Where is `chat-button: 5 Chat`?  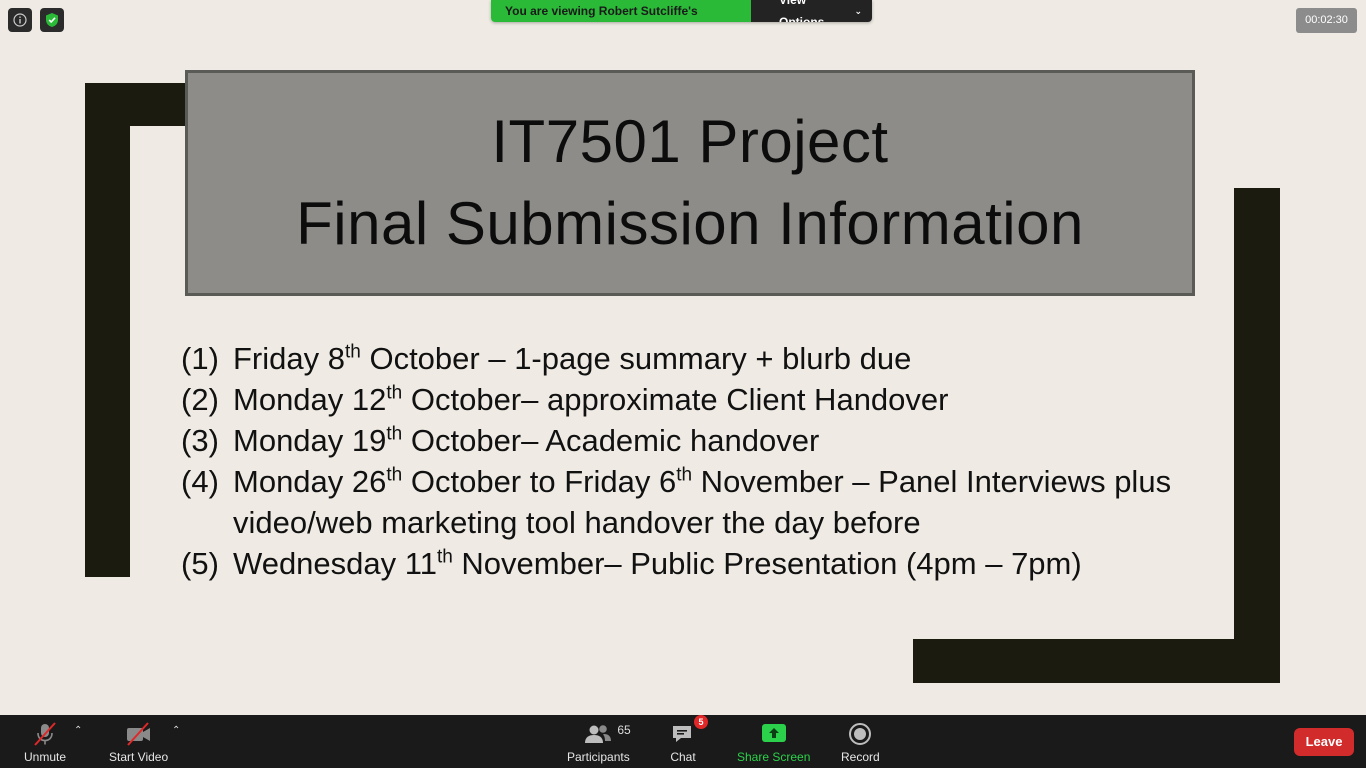 chat-button: 5 Chat is located at coordinates (689, 739).